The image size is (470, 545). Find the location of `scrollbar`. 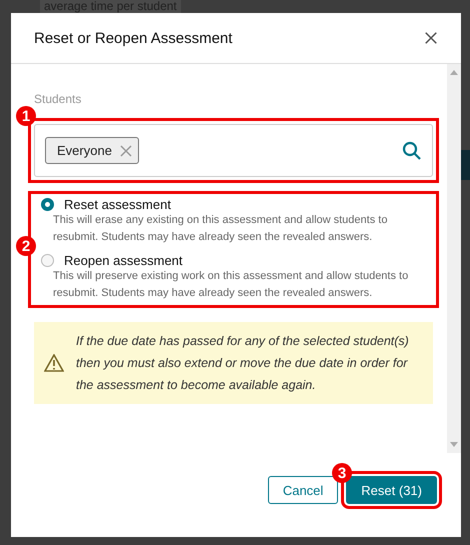

scrollbar is located at coordinates (454, 258).